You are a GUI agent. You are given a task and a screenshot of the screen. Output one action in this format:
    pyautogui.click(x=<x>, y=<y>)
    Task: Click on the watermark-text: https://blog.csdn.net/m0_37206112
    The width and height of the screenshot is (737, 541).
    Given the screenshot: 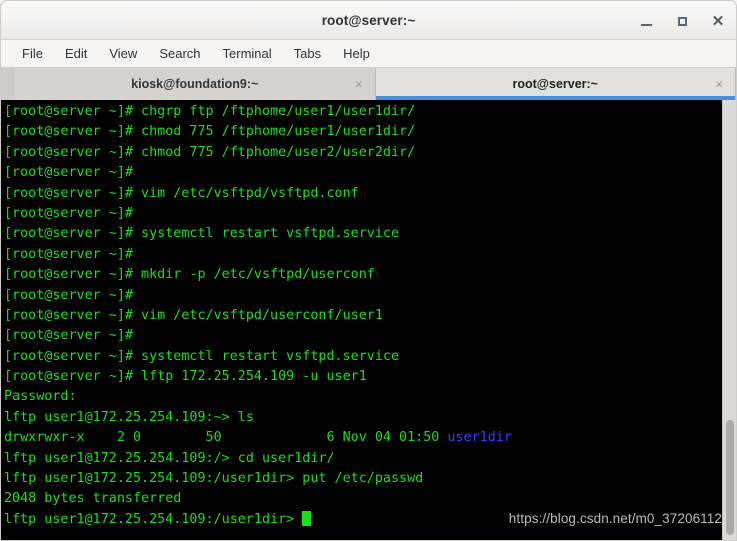 What is the action you would take?
    pyautogui.click(x=615, y=518)
    